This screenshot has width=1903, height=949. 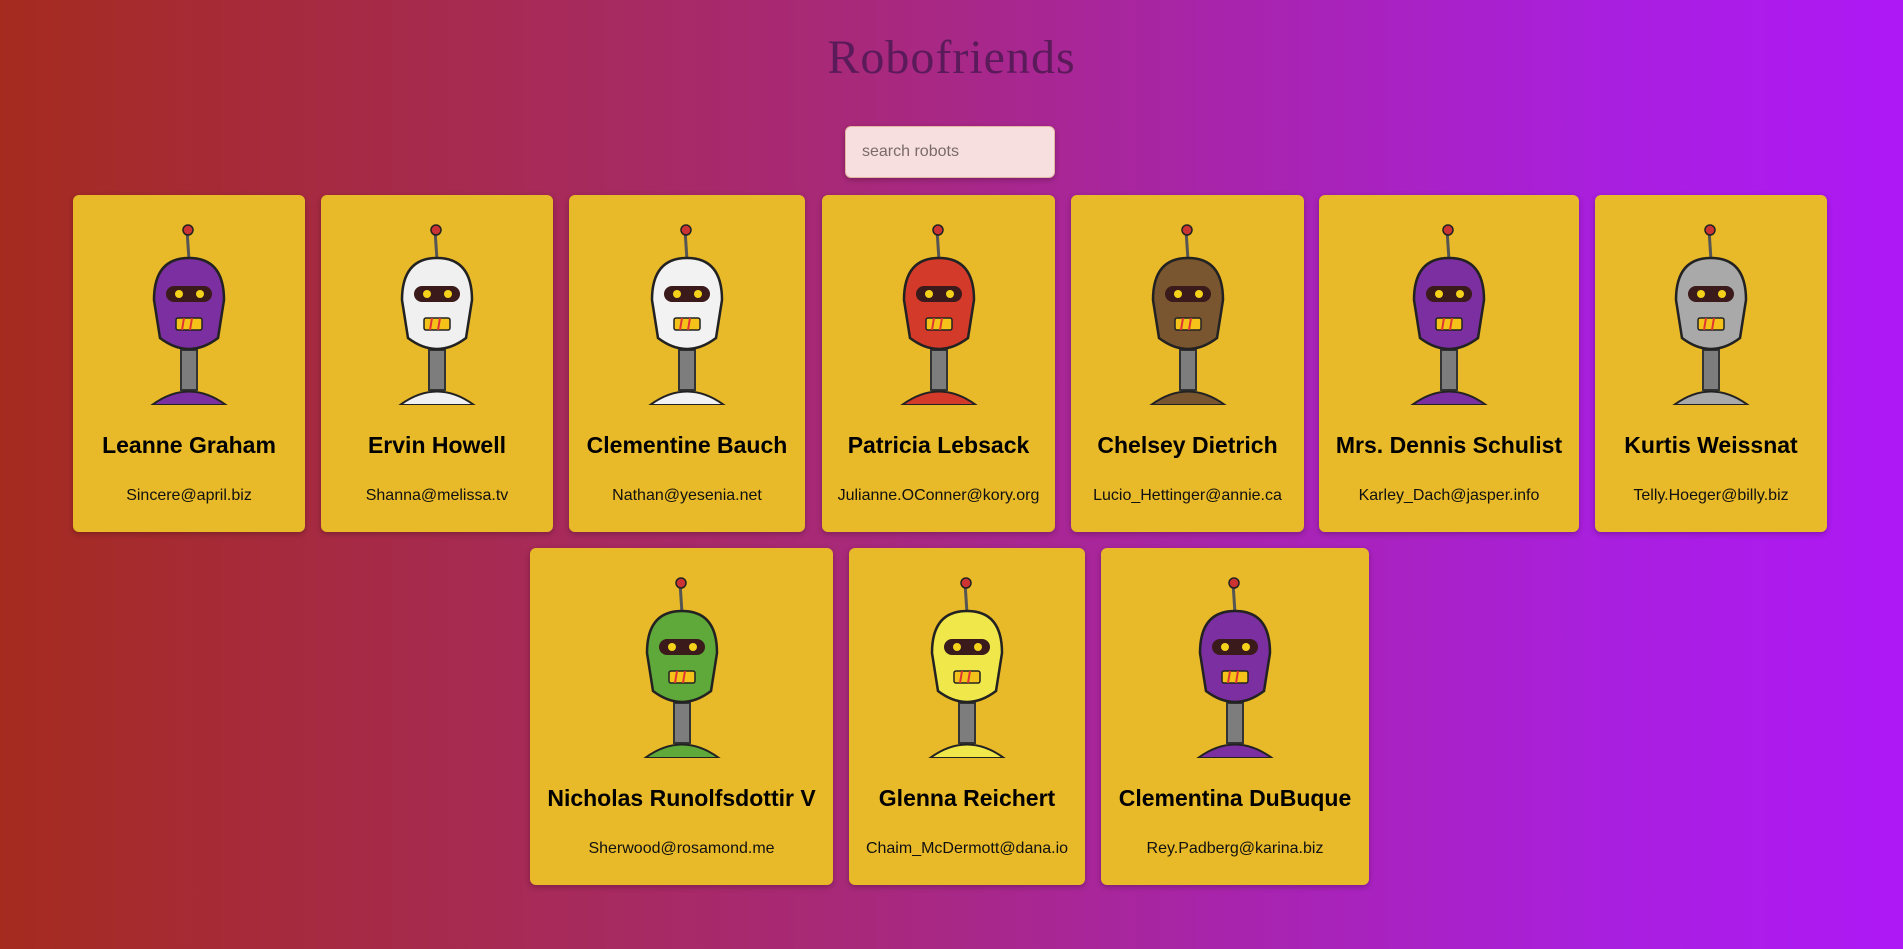 I want to click on robot-name: Clementine Bauch, so click(x=687, y=445).